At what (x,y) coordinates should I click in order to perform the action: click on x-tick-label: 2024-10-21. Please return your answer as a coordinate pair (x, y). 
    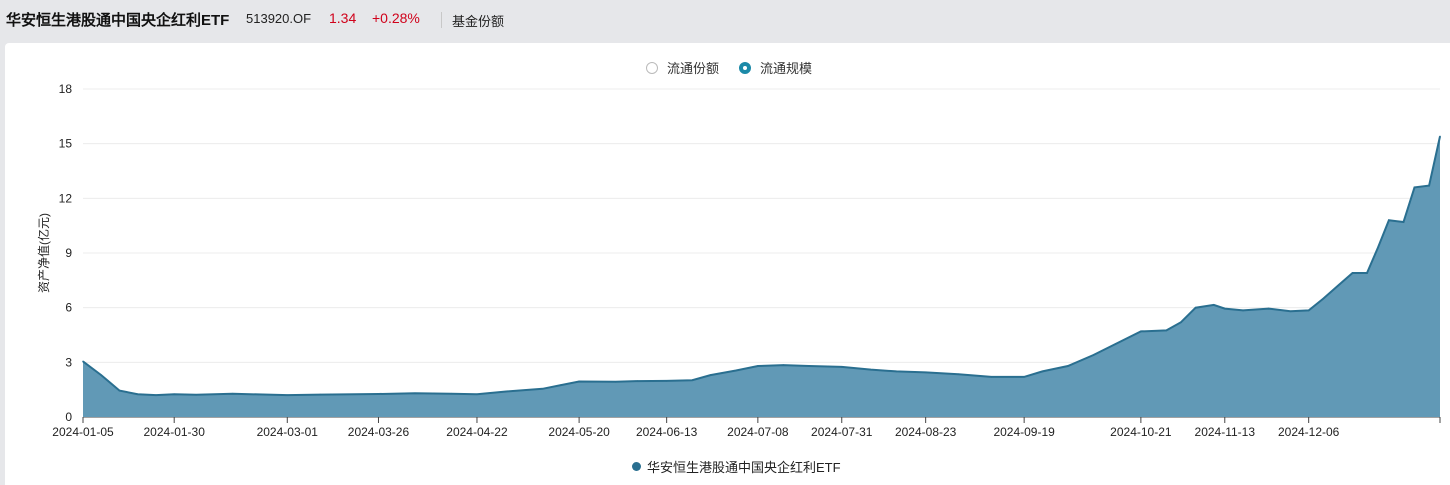
    Looking at the image, I should click on (1141, 432).